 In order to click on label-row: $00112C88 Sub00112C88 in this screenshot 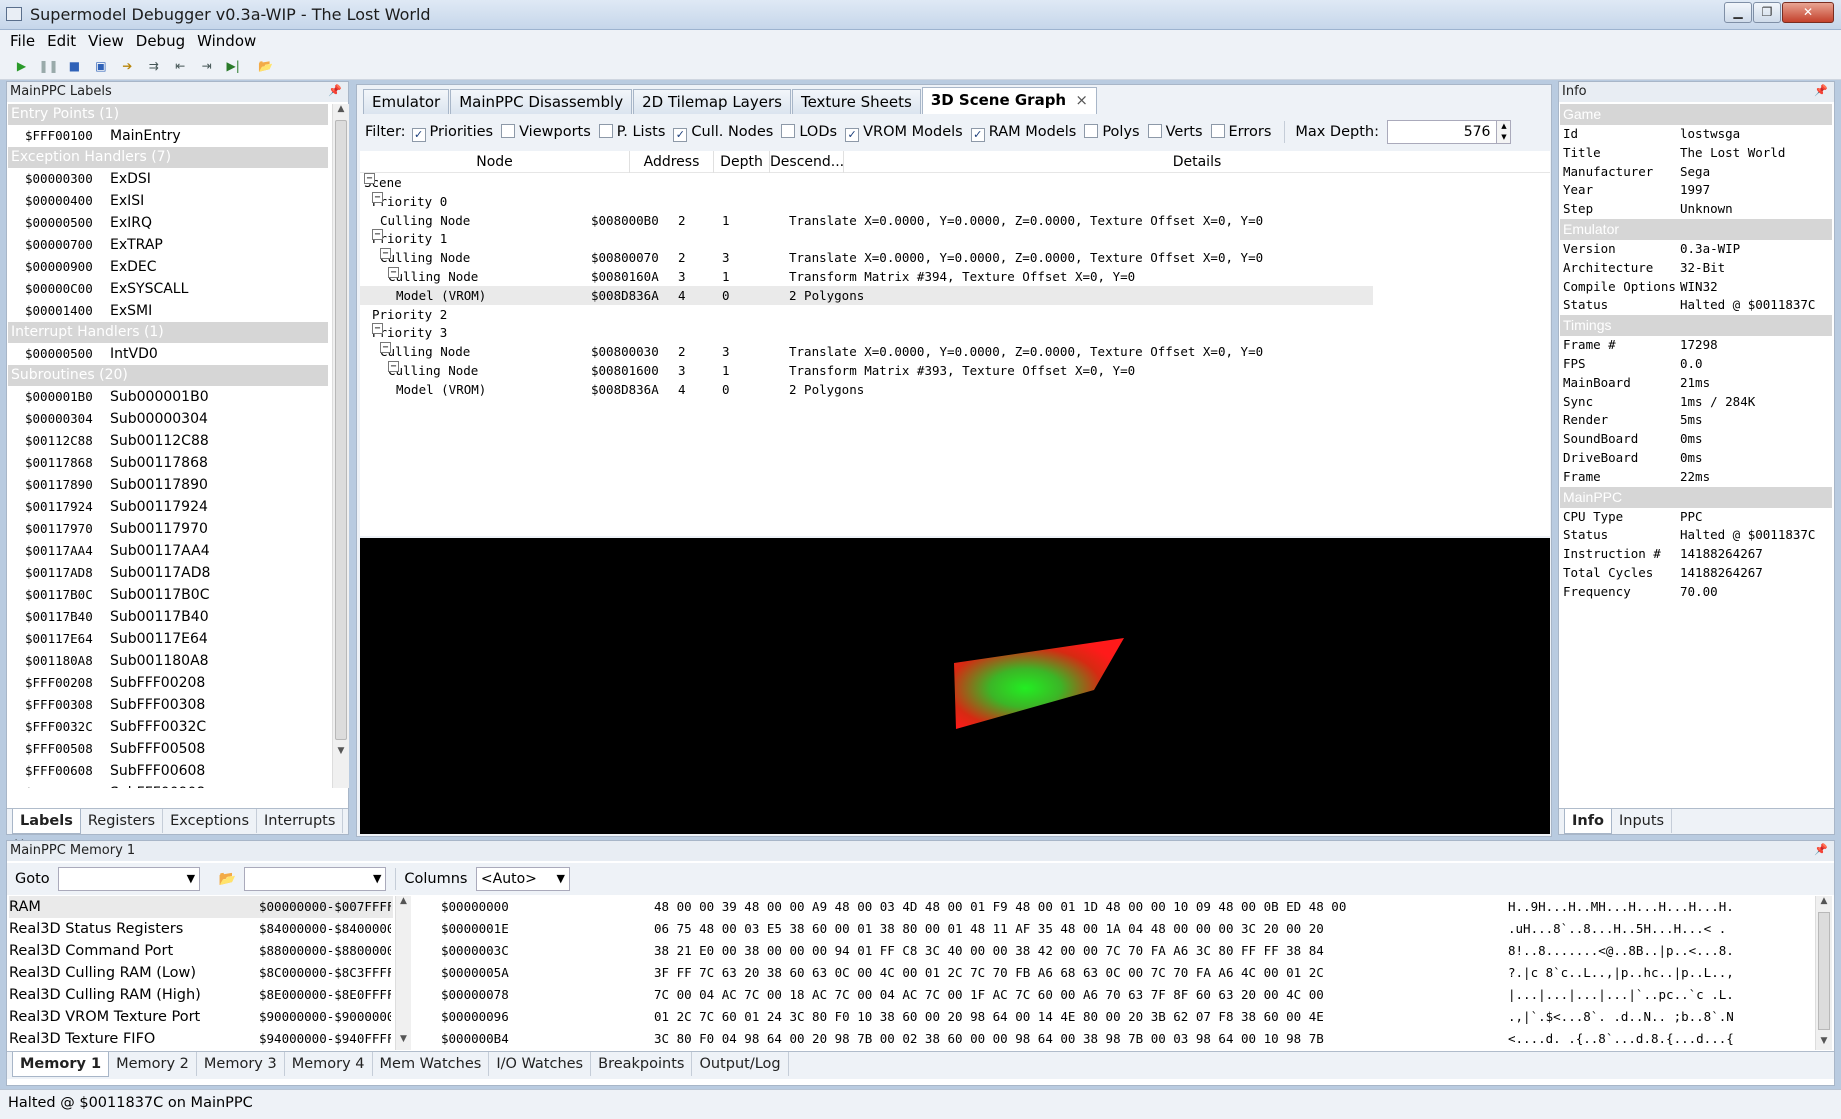, I will do `click(168, 441)`.